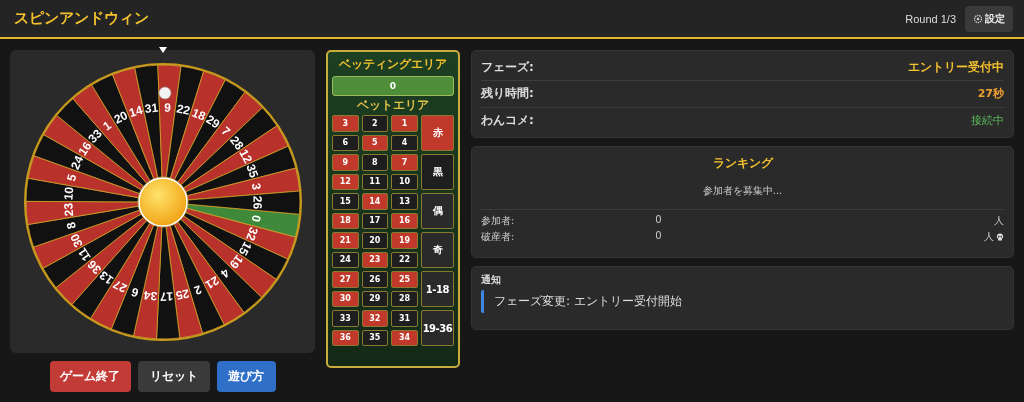 The image size is (1024, 402). What do you see at coordinates (437, 133) in the screenshot?
I see `outside-bet-button: 赤` at bounding box center [437, 133].